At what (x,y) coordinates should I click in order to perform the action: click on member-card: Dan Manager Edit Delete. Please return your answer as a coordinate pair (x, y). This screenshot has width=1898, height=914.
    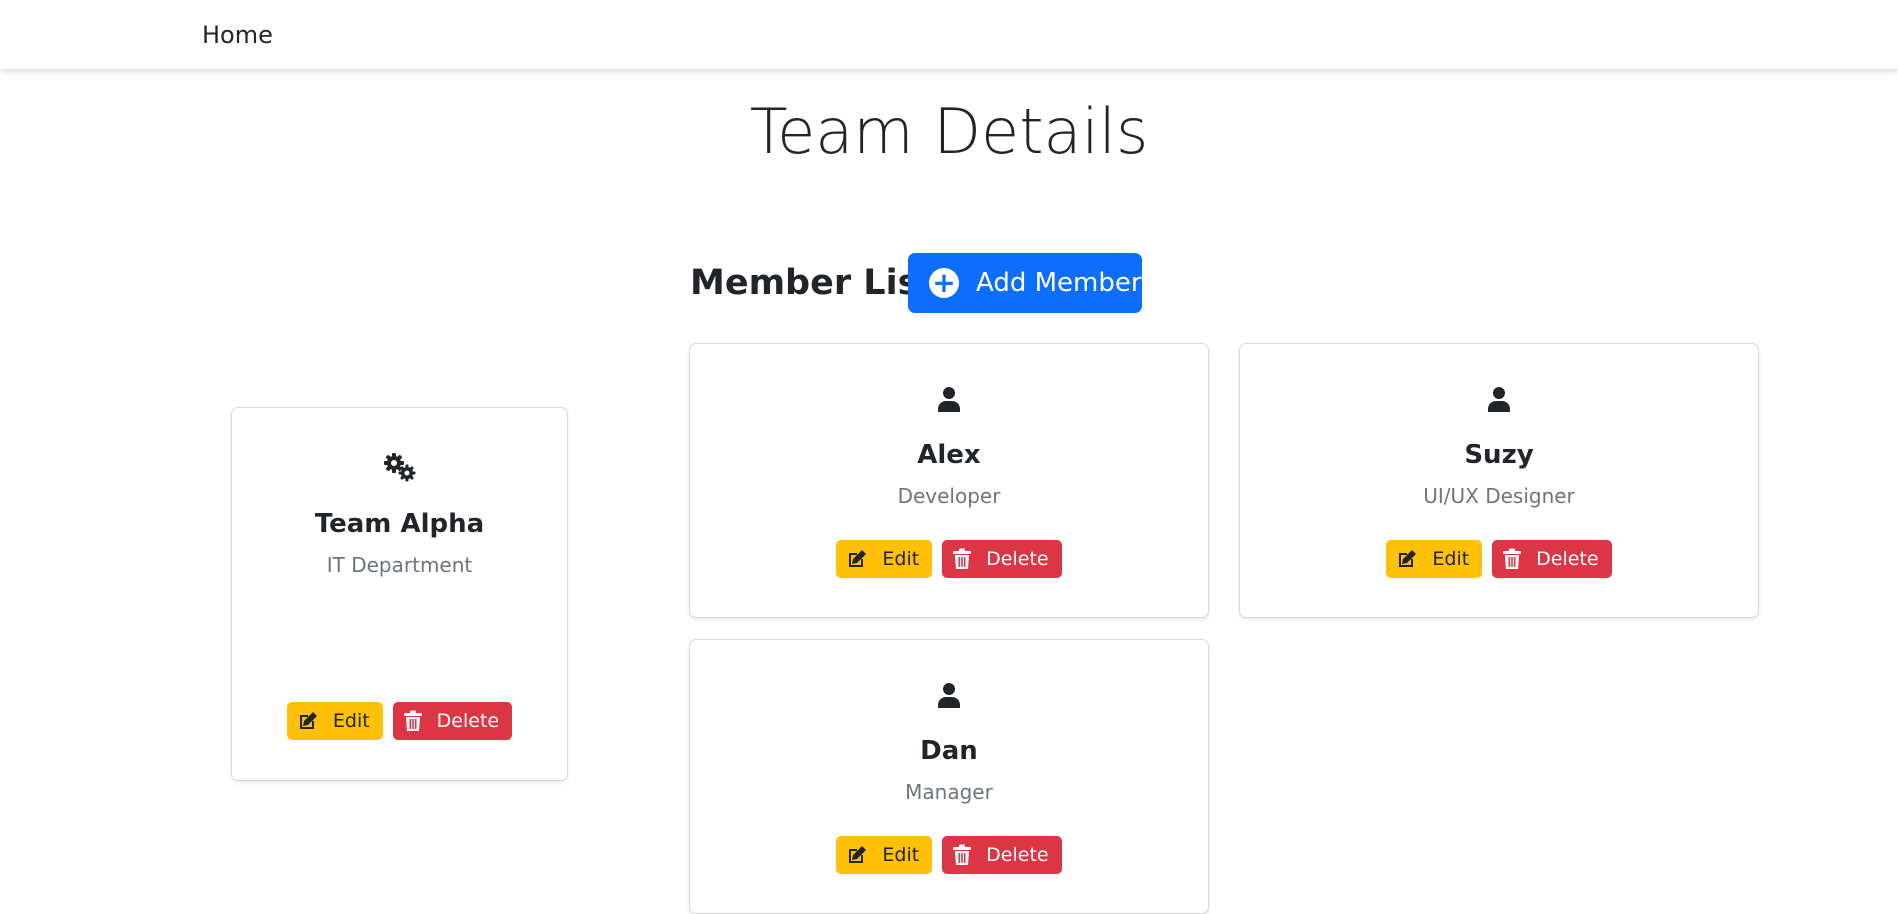
    Looking at the image, I should click on (949, 776).